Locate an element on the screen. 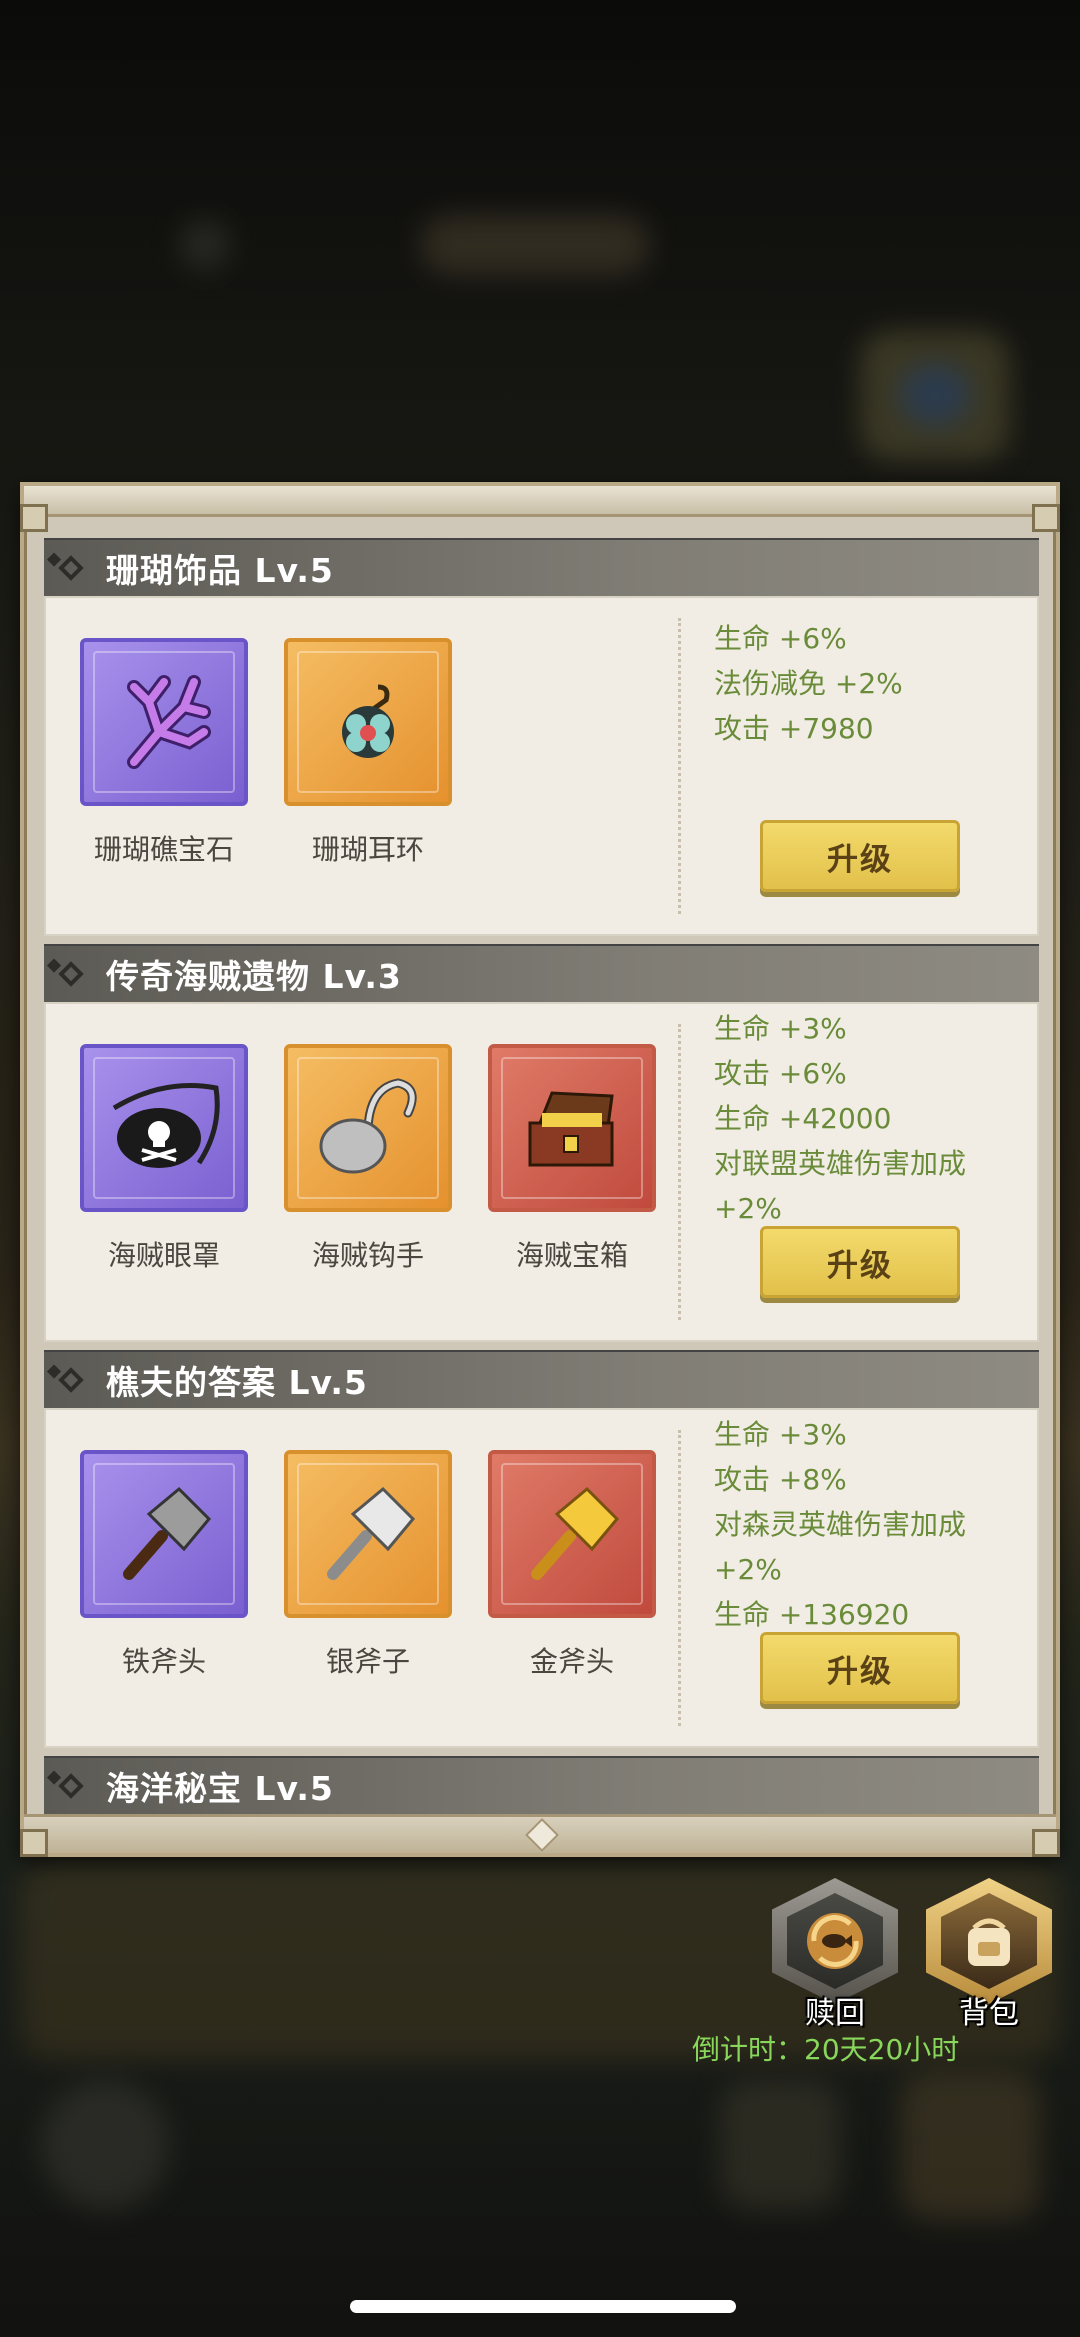 The image size is (1080, 2337). stat-line: 对森灵英雄伤害加成 is located at coordinates (840, 1524).